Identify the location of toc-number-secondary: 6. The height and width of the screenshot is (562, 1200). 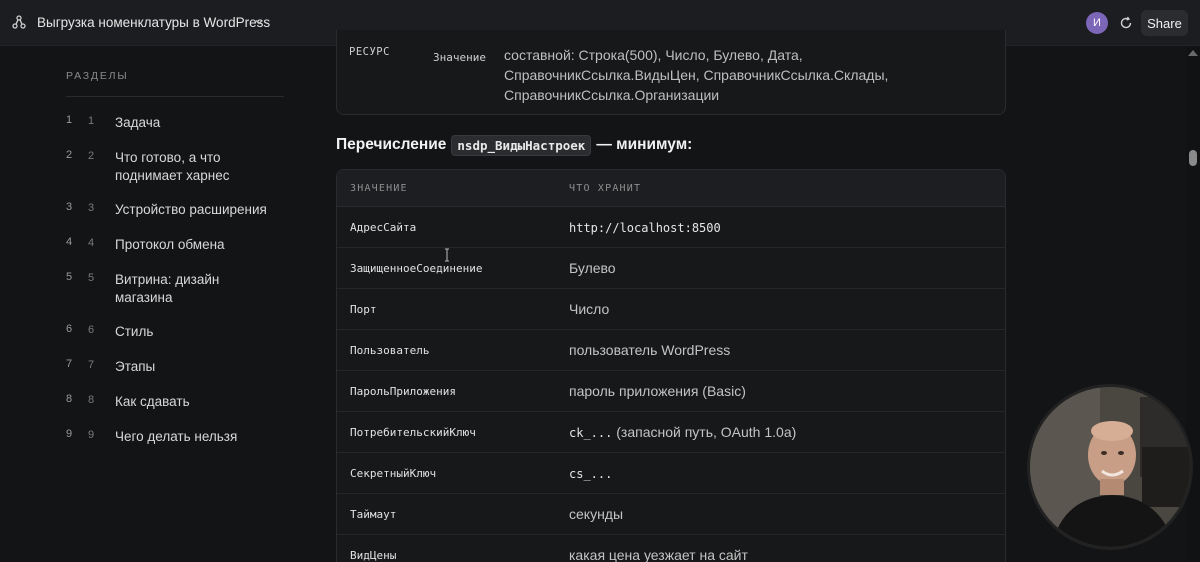
(91, 330).